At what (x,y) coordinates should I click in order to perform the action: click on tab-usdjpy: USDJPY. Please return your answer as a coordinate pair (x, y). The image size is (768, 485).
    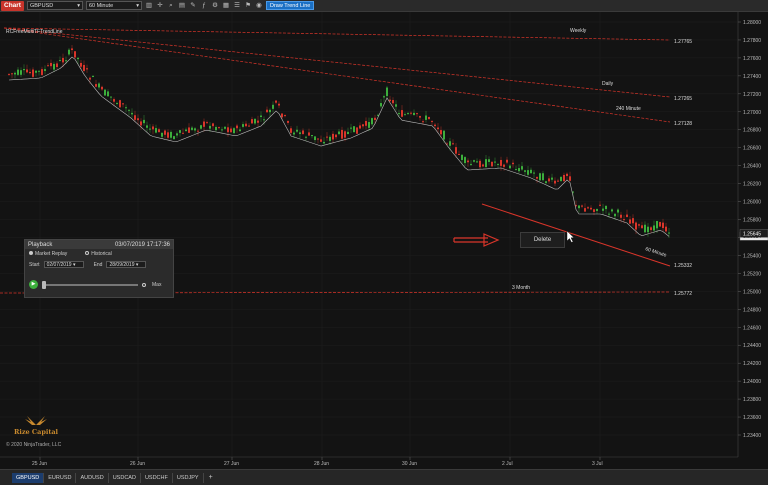
    Looking at the image, I should click on (188, 477).